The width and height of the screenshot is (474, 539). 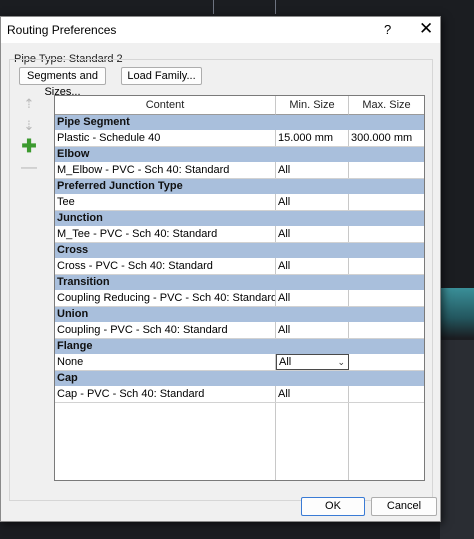 I want to click on table-row: None All ⌄, so click(x=239, y=362).